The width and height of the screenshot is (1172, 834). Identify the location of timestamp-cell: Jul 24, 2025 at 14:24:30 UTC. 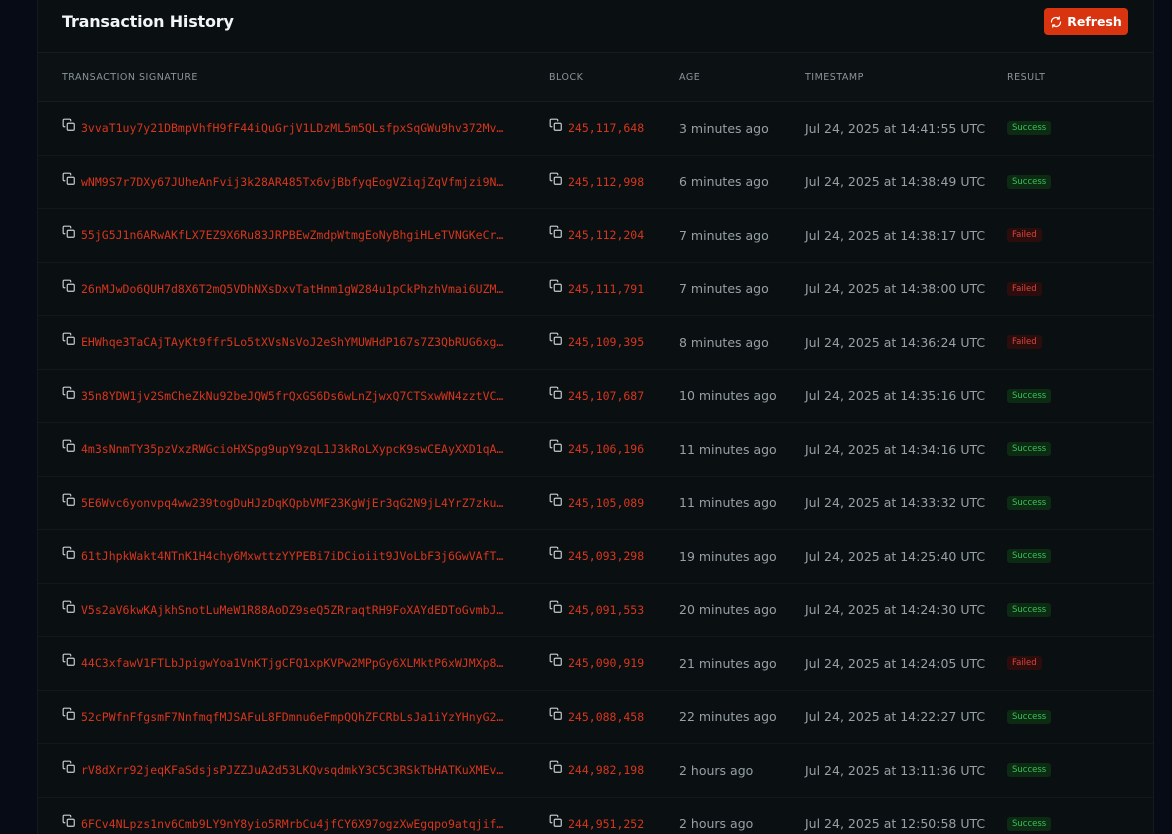
(905, 610).